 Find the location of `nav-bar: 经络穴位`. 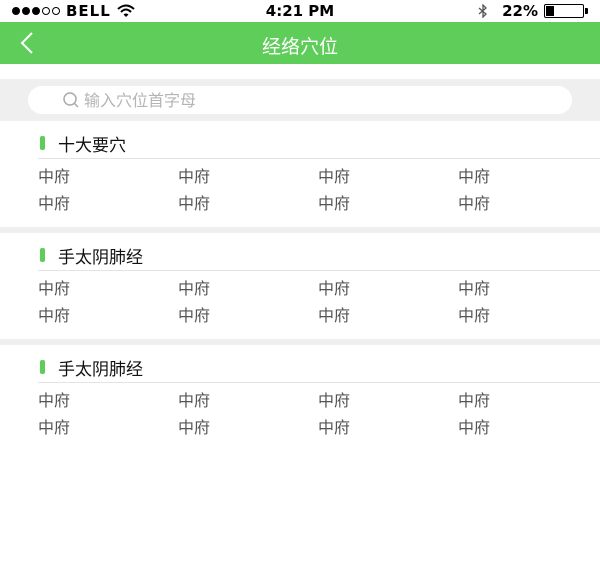

nav-bar: 经络穴位 is located at coordinates (300, 43).